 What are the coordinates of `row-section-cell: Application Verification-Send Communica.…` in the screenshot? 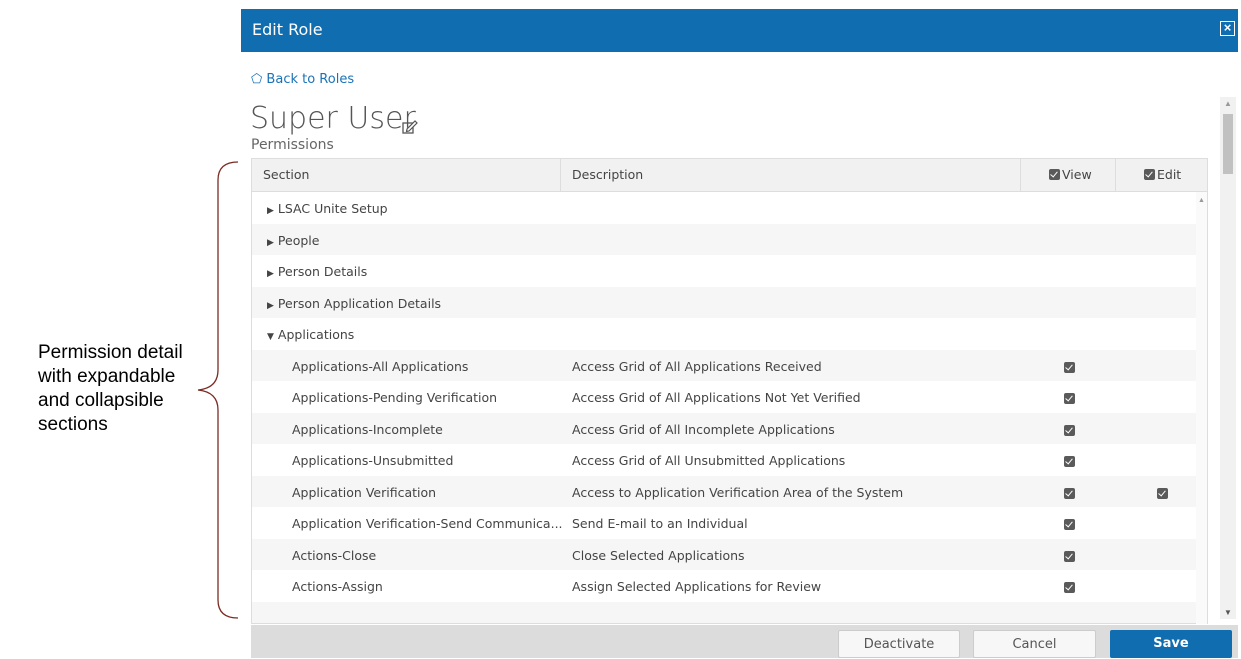 It's located at (427, 523).